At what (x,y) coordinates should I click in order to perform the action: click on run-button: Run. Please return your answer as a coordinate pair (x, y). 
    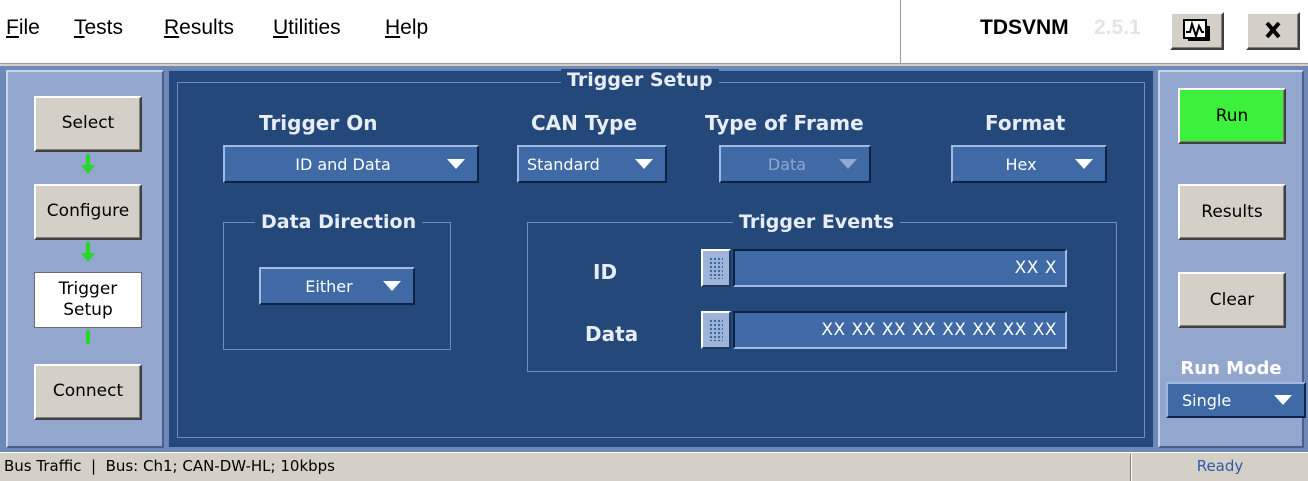
    Looking at the image, I should click on (1232, 116).